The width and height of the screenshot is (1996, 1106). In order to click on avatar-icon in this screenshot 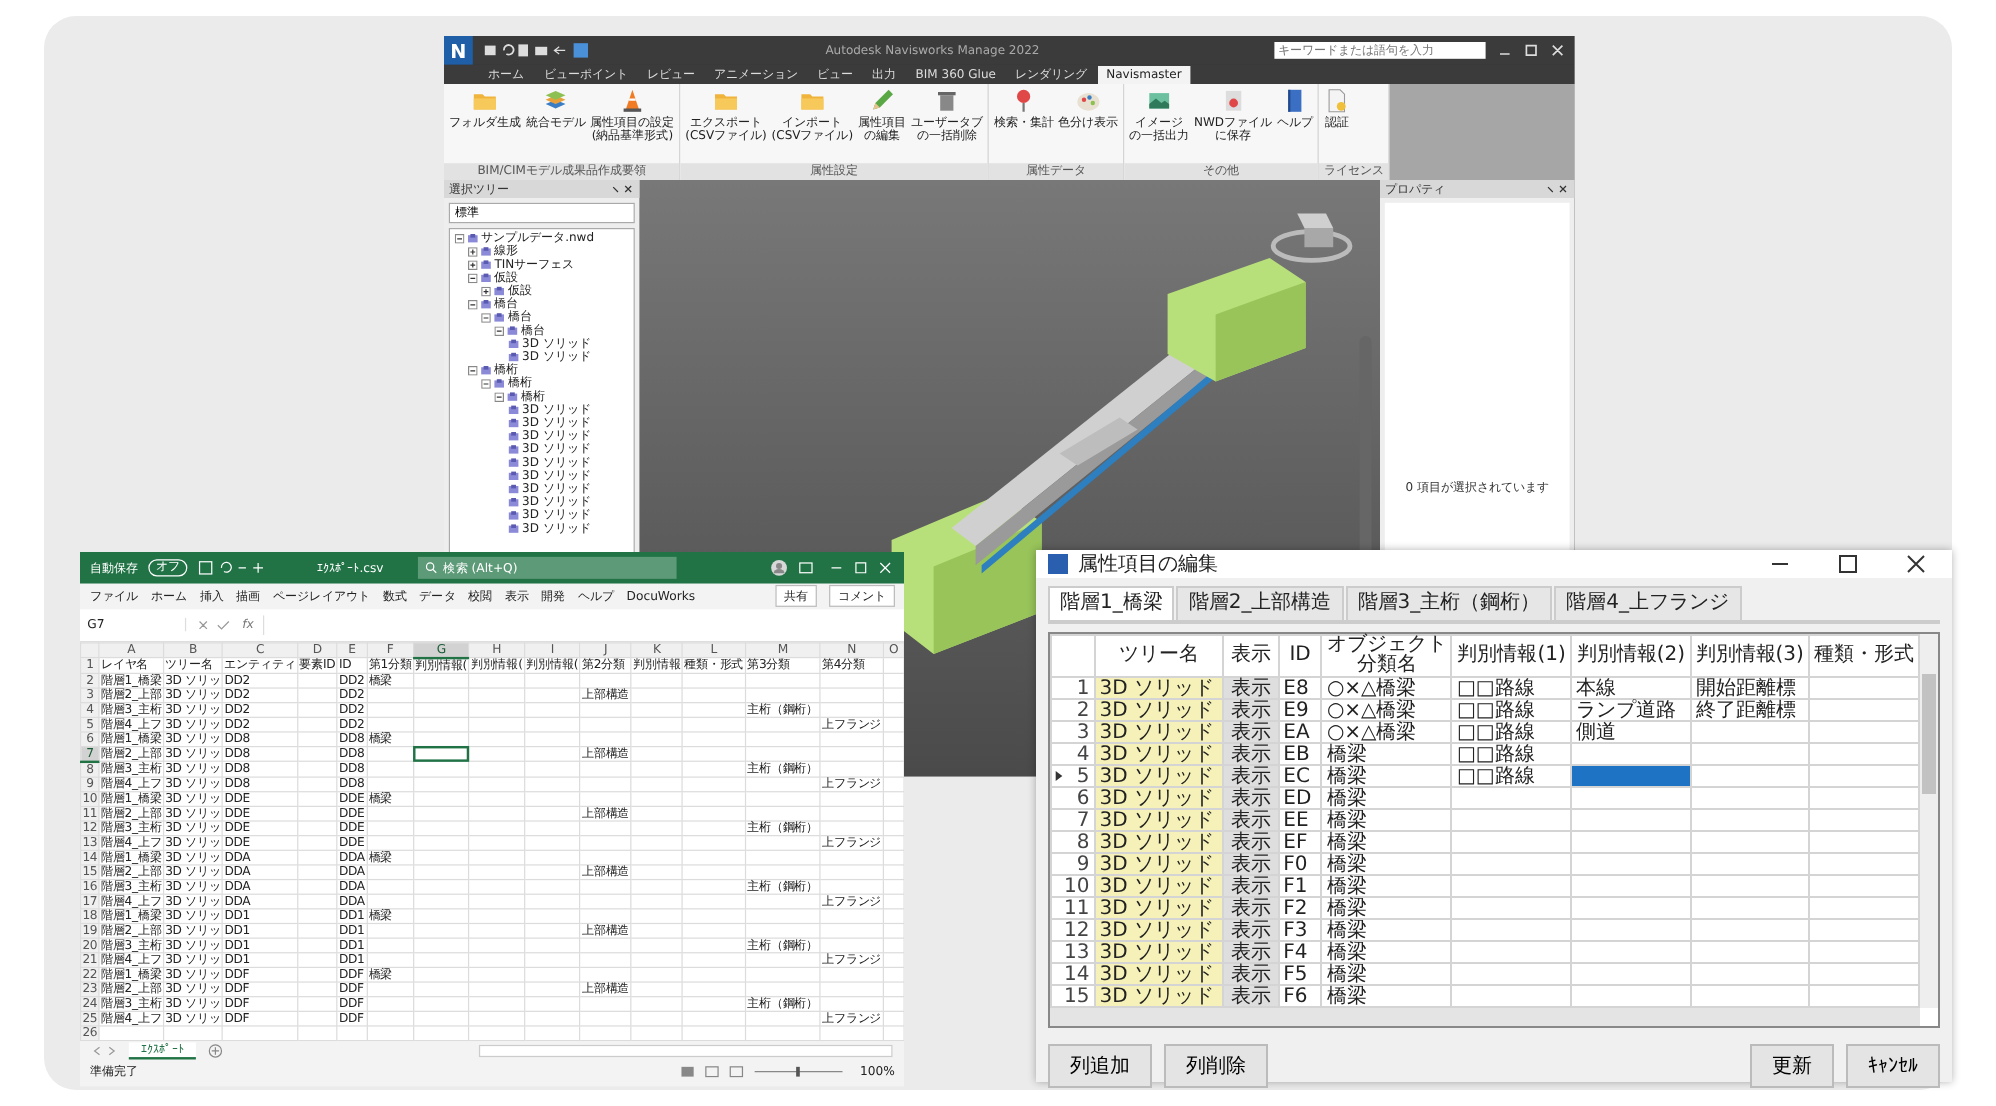, I will do `click(779, 568)`.